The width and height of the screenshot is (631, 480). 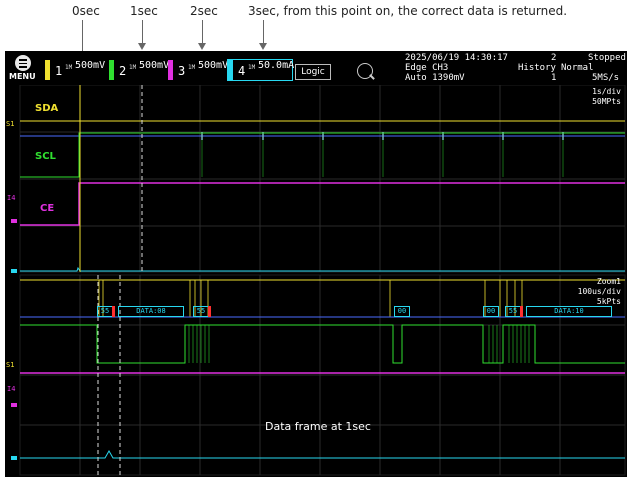 I want to click on main-div: 1s/div, so click(x=606, y=91).